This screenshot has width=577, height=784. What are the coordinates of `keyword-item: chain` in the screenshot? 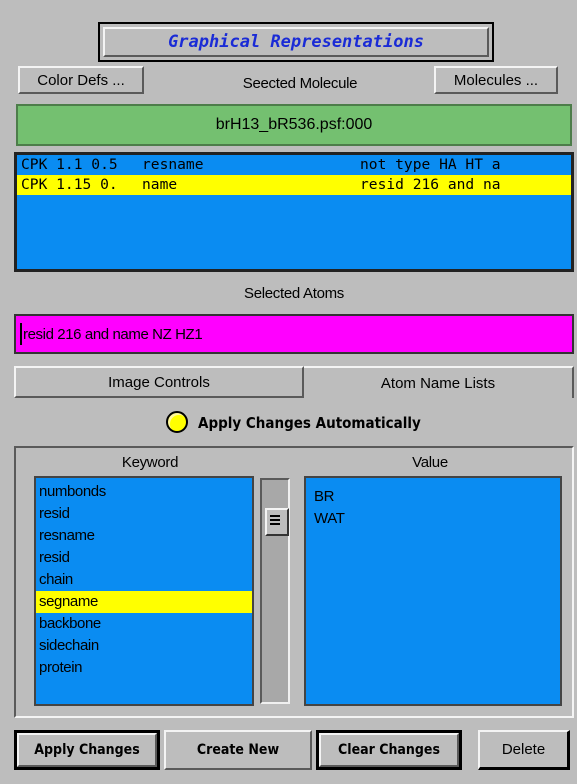 It's located at (144, 580).